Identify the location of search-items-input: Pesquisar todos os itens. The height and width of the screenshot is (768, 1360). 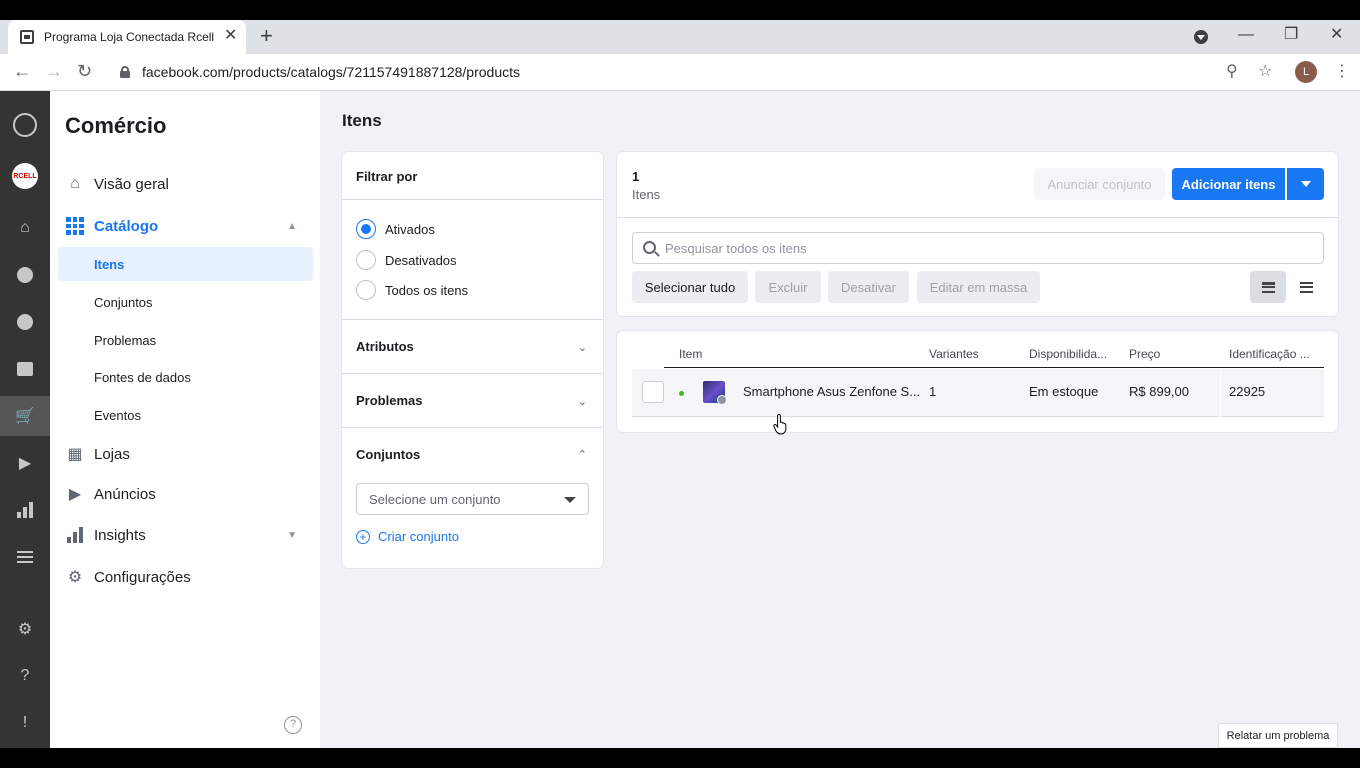
(978, 248).